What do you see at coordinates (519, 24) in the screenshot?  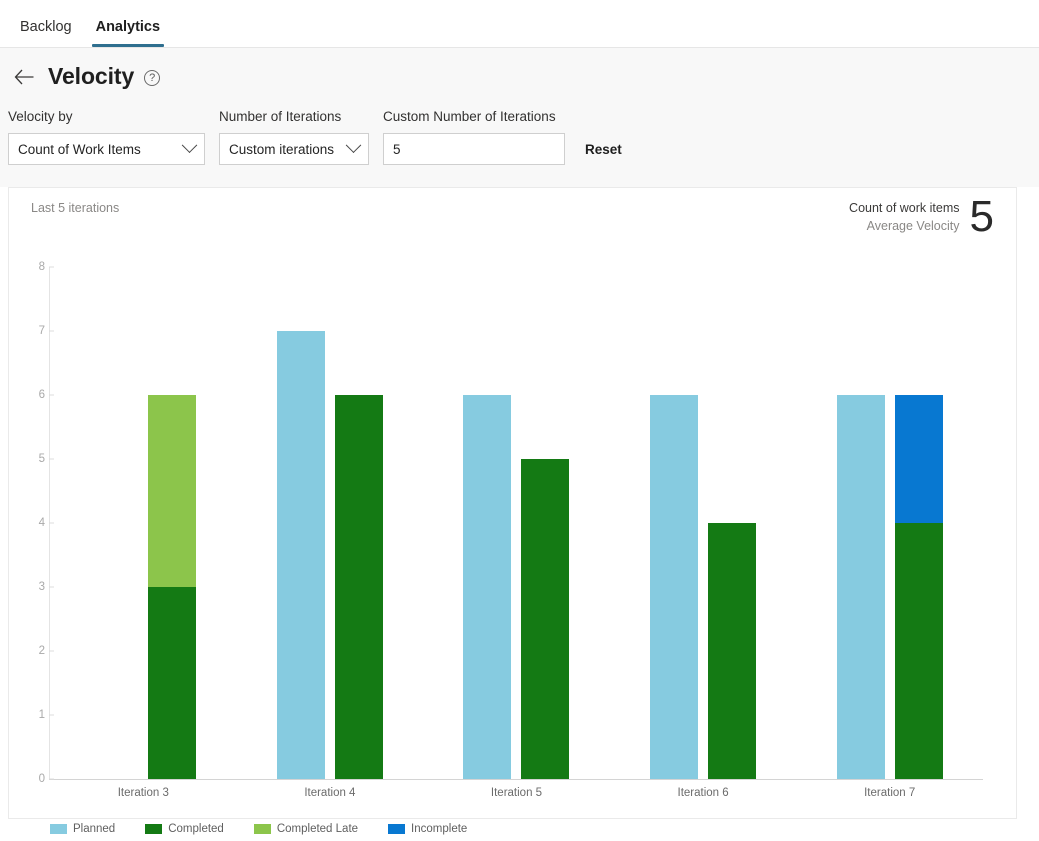 I see `top-tab-bar: Backlog Analytics` at bounding box center [519, 24].